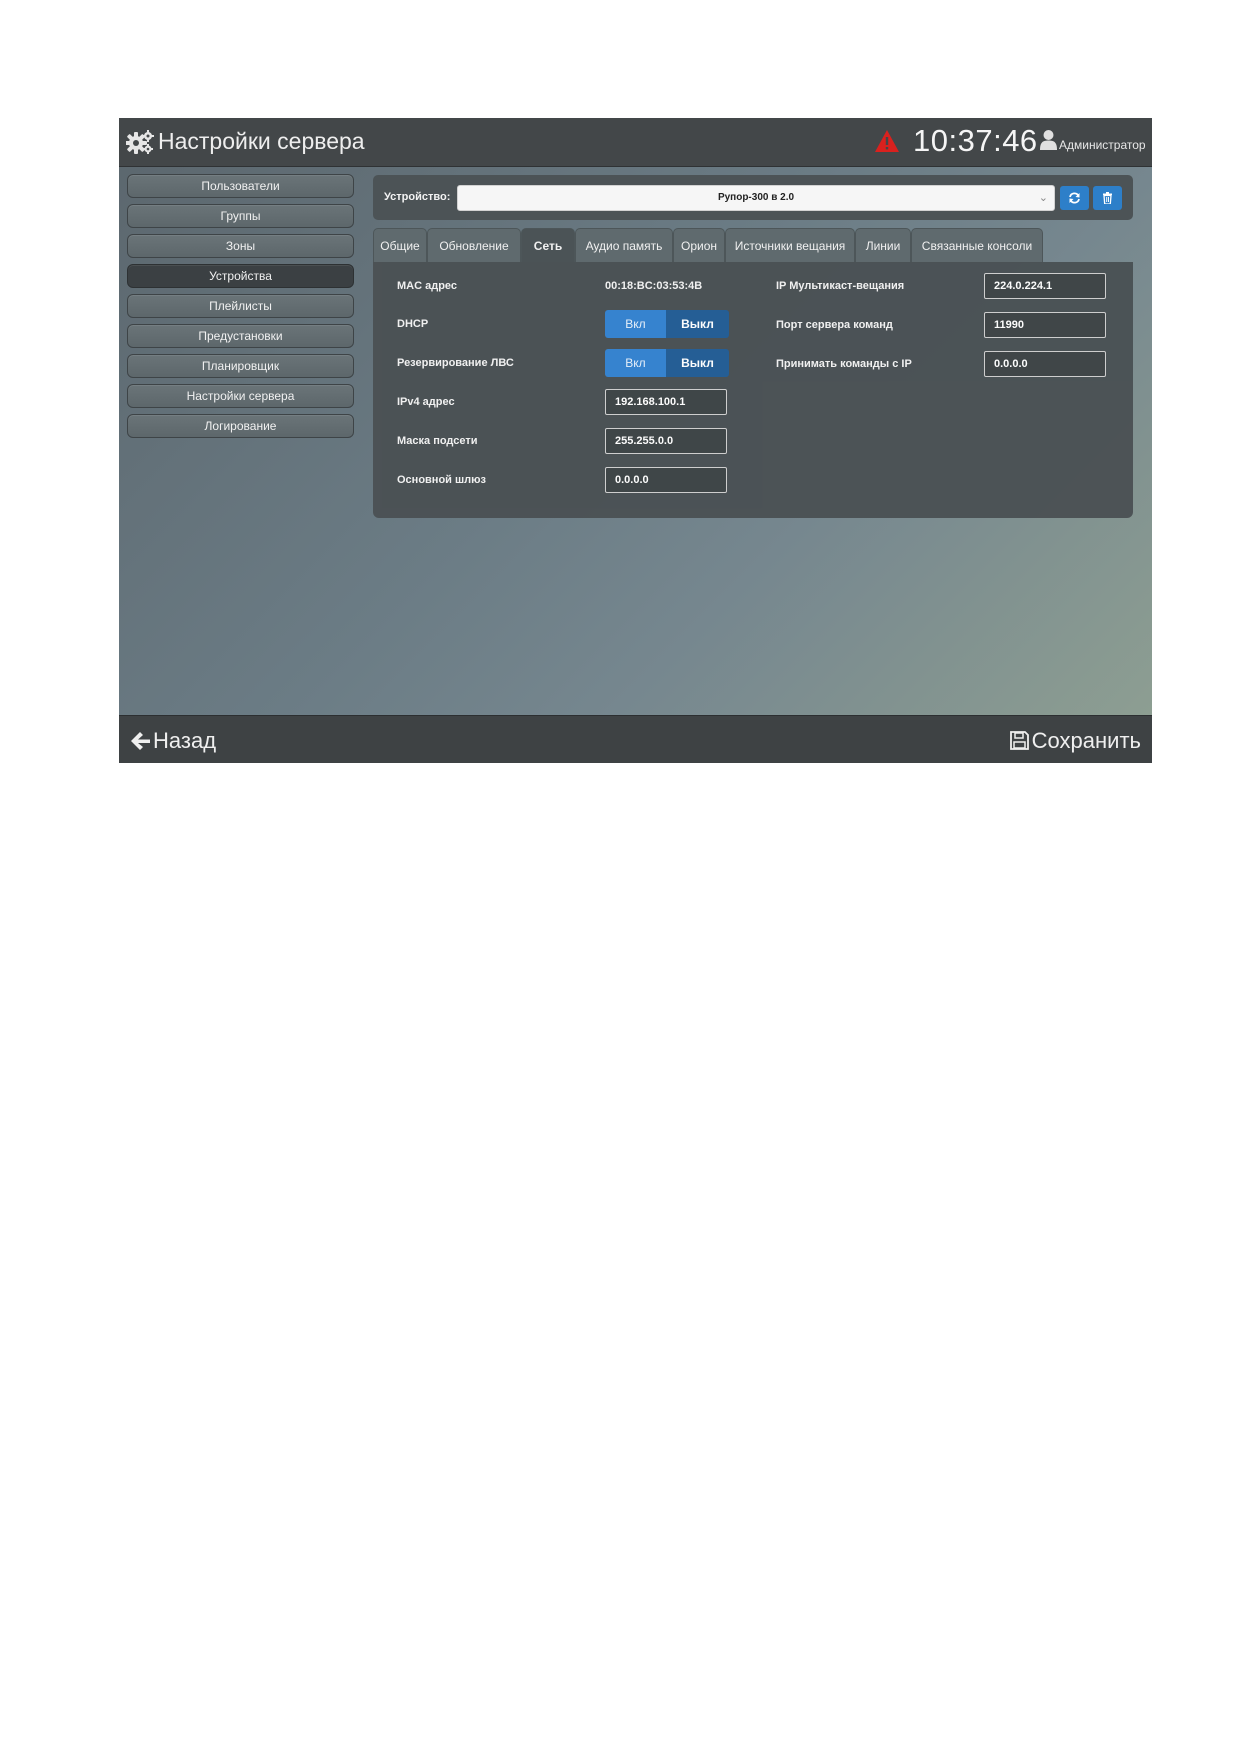 The width and height of the screenshot is (1240, 1754). I want to click on lan-redundancy-on-button: Вкл, so click(635, 363).